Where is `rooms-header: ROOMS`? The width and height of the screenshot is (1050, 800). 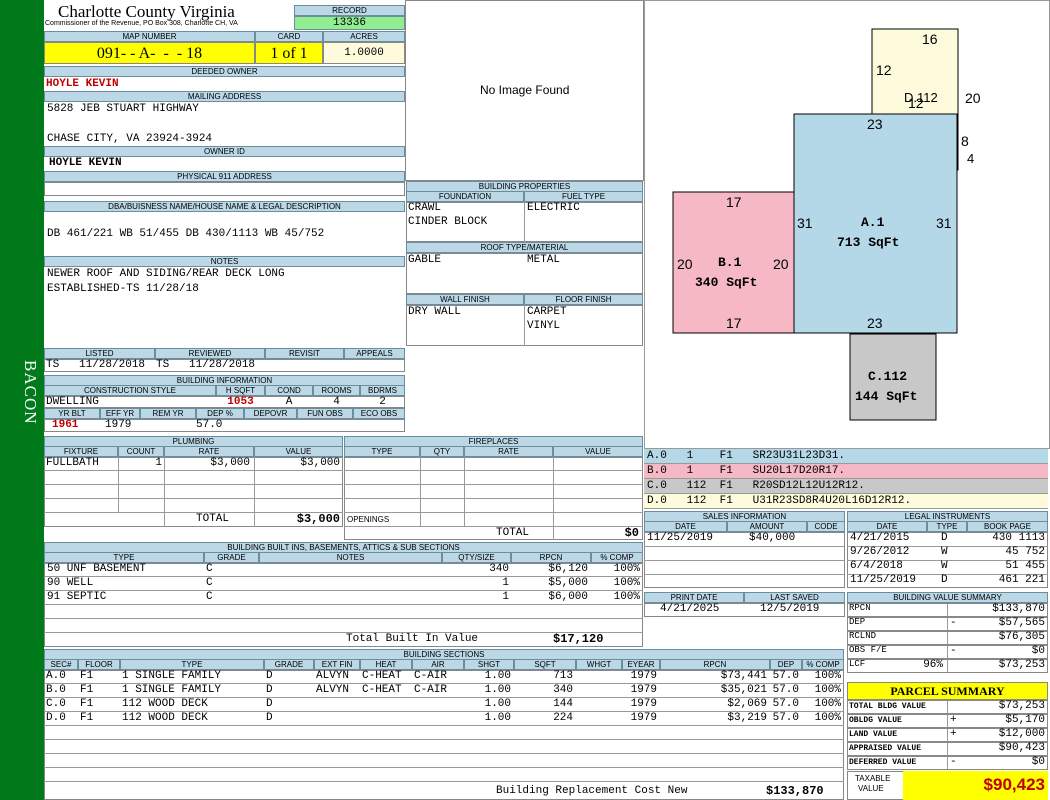 rooms-header: ROOMS is located at coordinates (336, 390).